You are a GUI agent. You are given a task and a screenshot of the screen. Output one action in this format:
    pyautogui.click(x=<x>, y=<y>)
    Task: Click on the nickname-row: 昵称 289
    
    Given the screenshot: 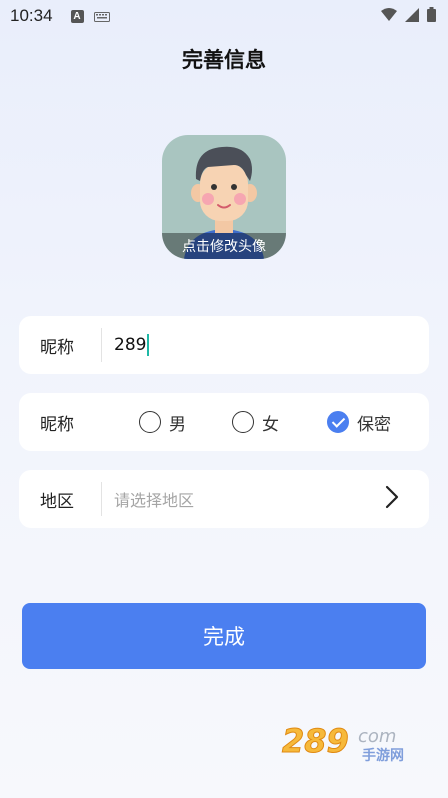 What is the action you would take?
    pyautogui.click(x=224, y=345)
    